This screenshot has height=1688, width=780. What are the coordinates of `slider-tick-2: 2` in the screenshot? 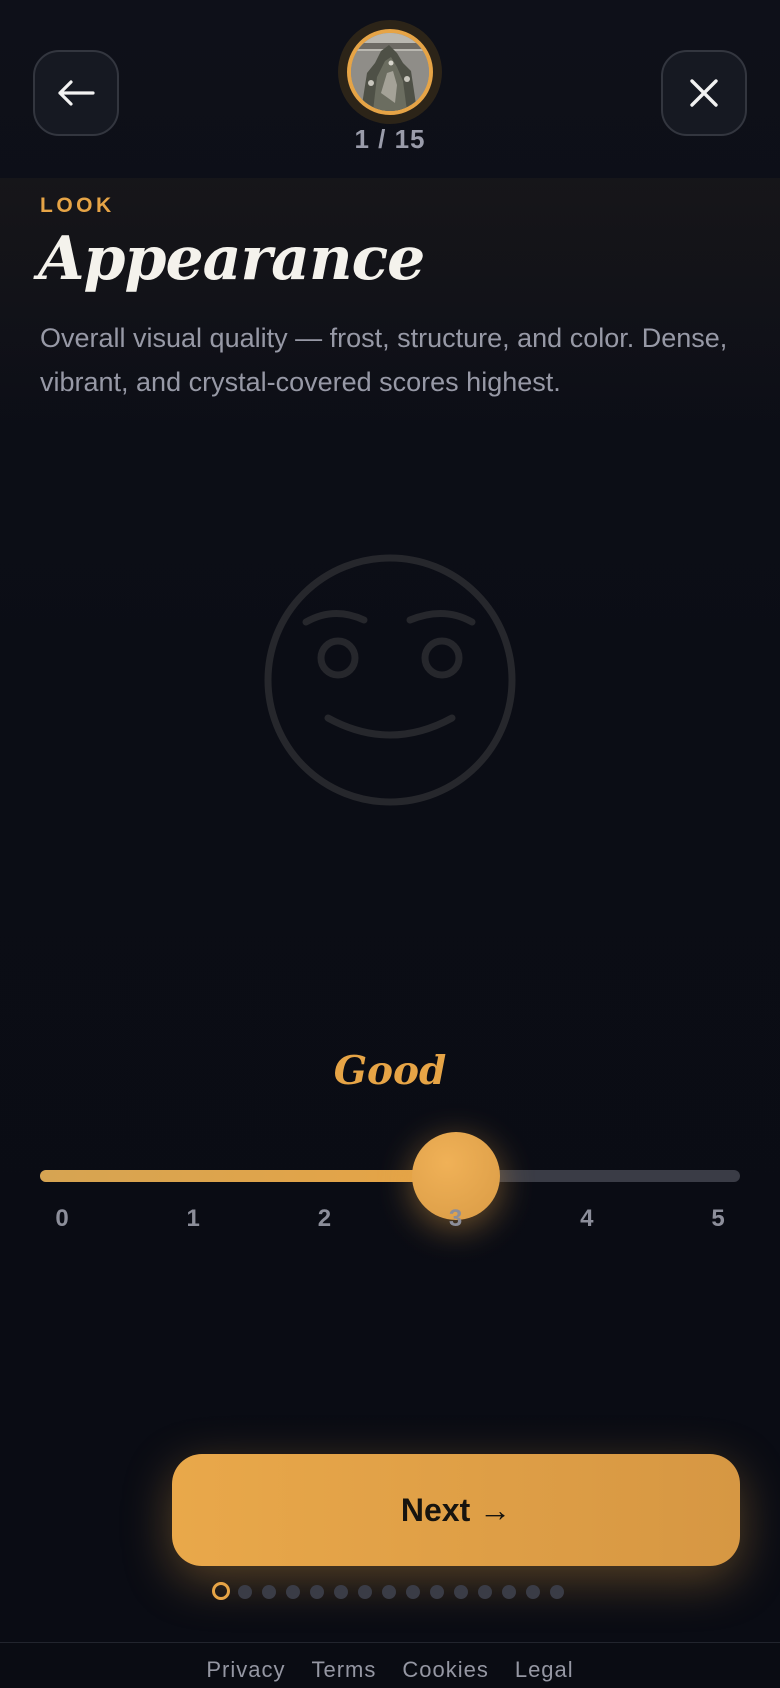 It's located at (324, 1219).